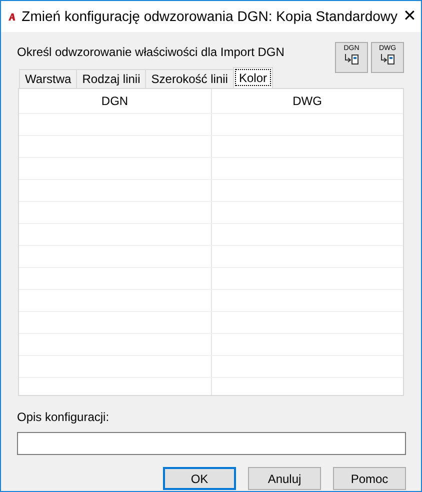 This screenshot has height=492, width=422. What do you see at coordinates (199, 478) in the screenshot?
I see `ok-button: OK` at bounding box center [199, 478].